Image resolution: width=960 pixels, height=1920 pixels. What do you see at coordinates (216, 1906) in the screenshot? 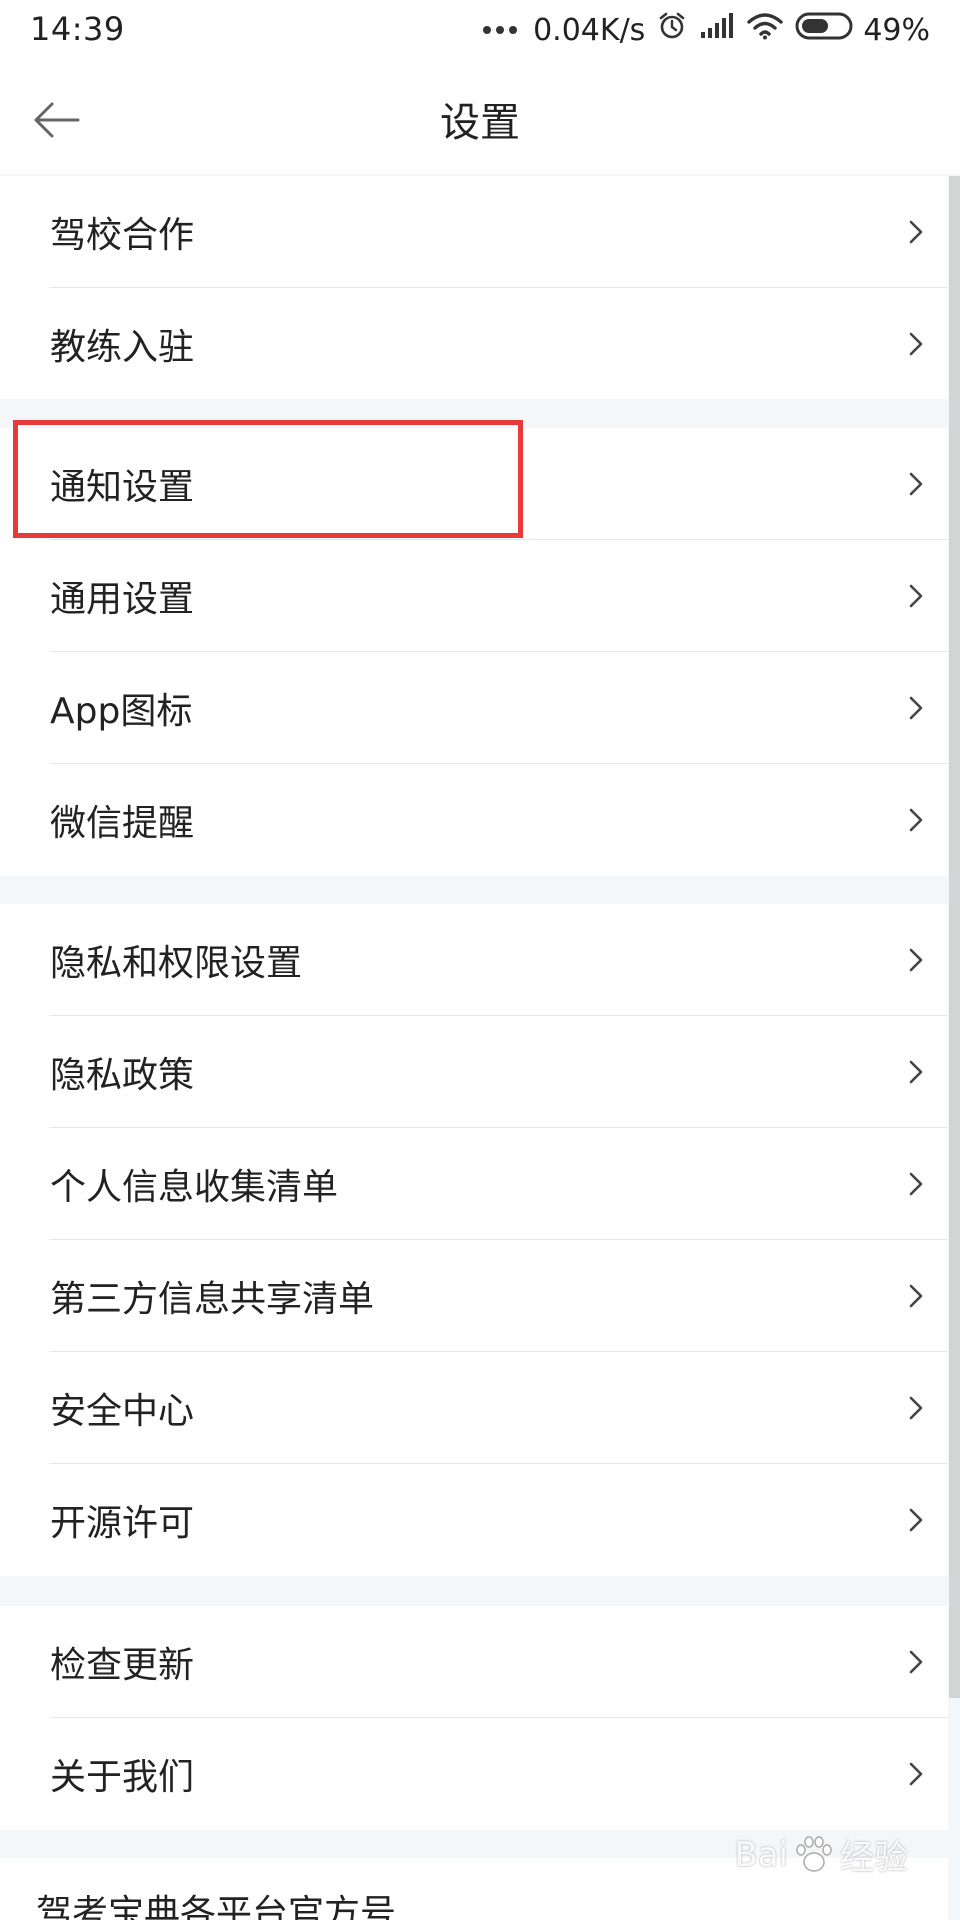
I see `official-accounts-label: 驾考宝典各平台官方号` at bounding box center [216, 1906].